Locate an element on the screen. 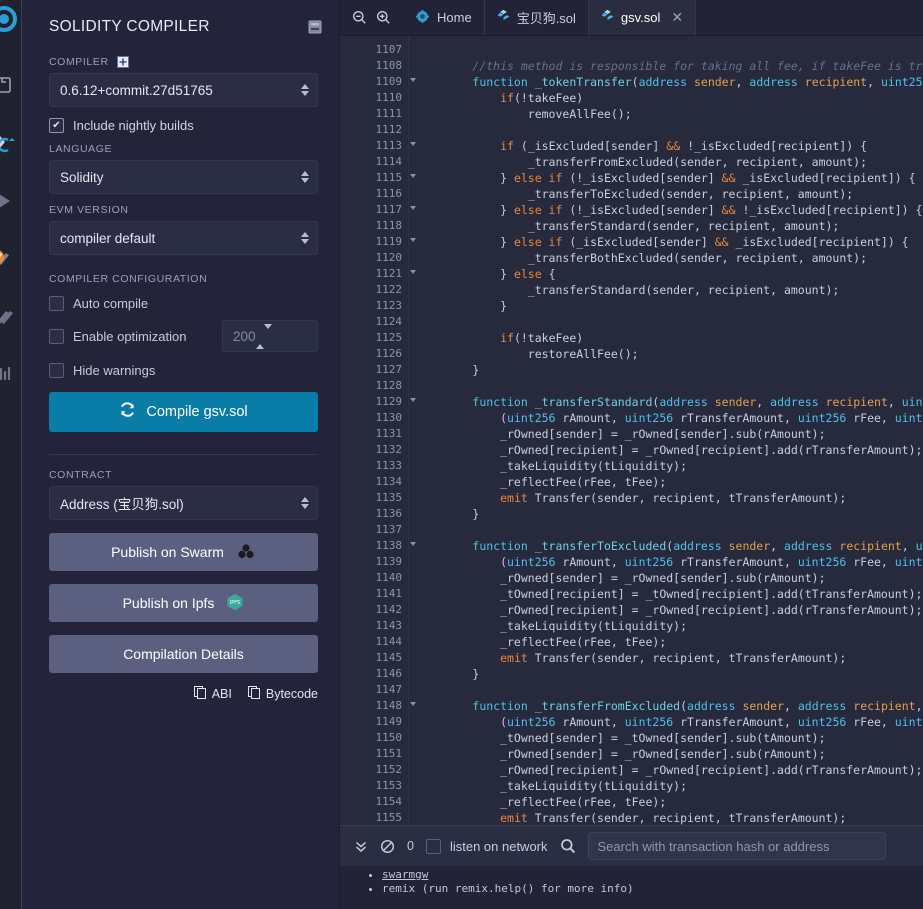 Image resolution: width=923 pixels, height=909 pixels. zoom-in-icon is located at coordinates (383, 17).